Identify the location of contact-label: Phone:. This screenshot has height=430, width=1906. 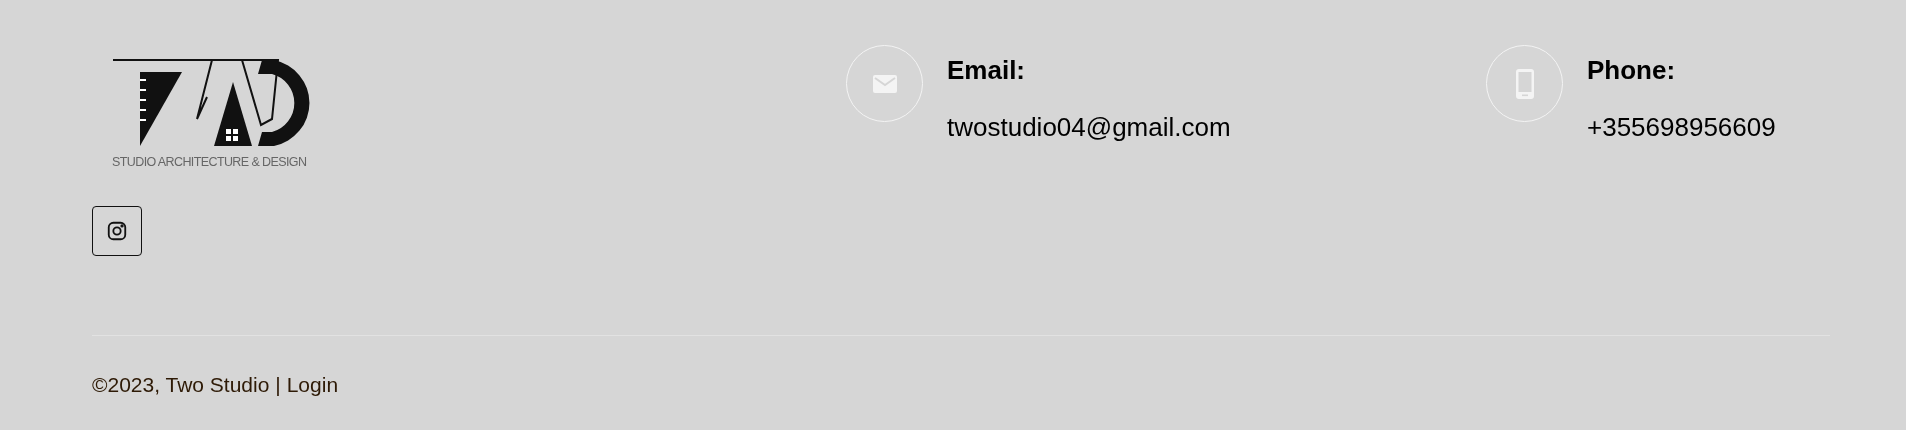
(1632, 70).